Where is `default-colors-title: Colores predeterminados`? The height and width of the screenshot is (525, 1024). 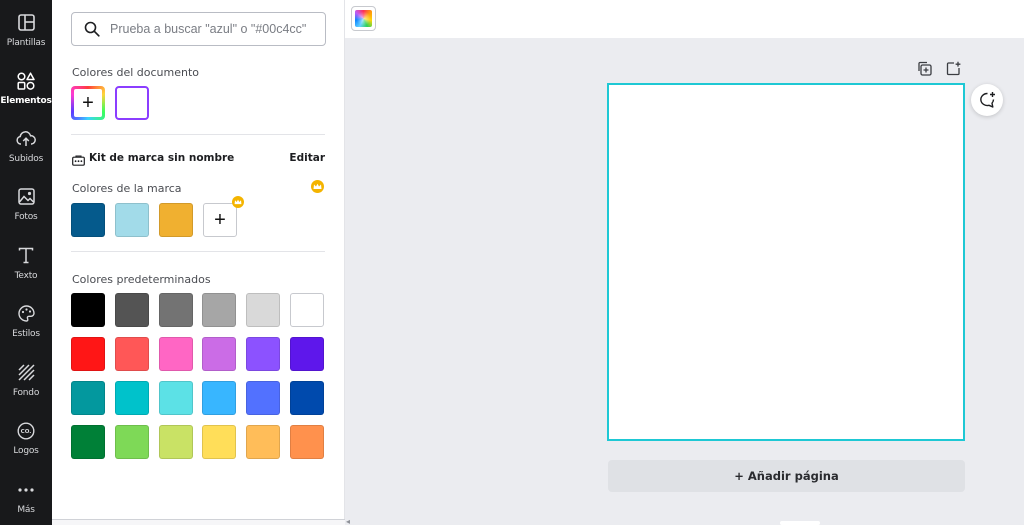 default-colors-title: Colores predeterminados is located at coordinates (141, 279).